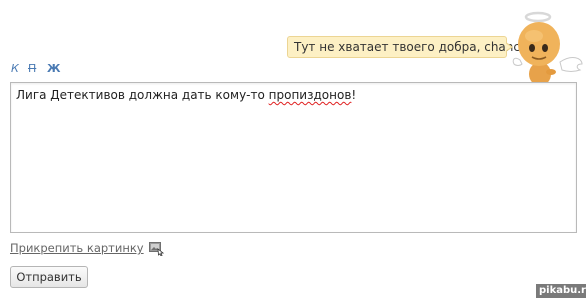 Image resolution: width=586 pixels, height=301 pixels. Describe the element at coordinates (49, 277) in the screenshot. I see `send-button: Отправить` at that location.